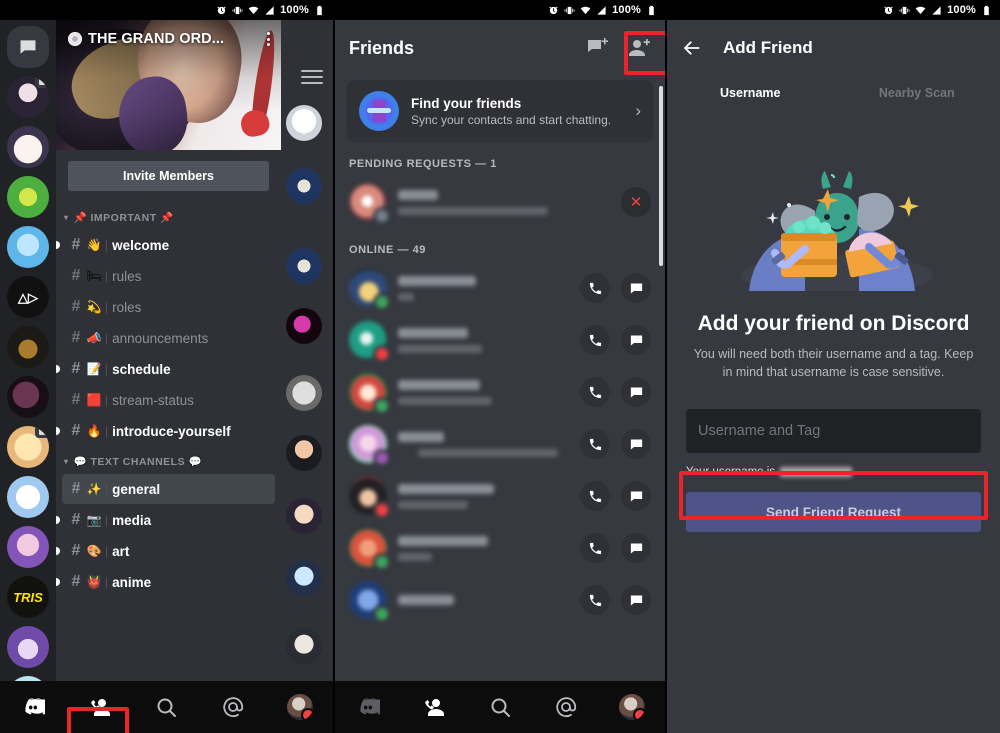  I want to click on cancel-request-icon: ✕, so click(636, 202).